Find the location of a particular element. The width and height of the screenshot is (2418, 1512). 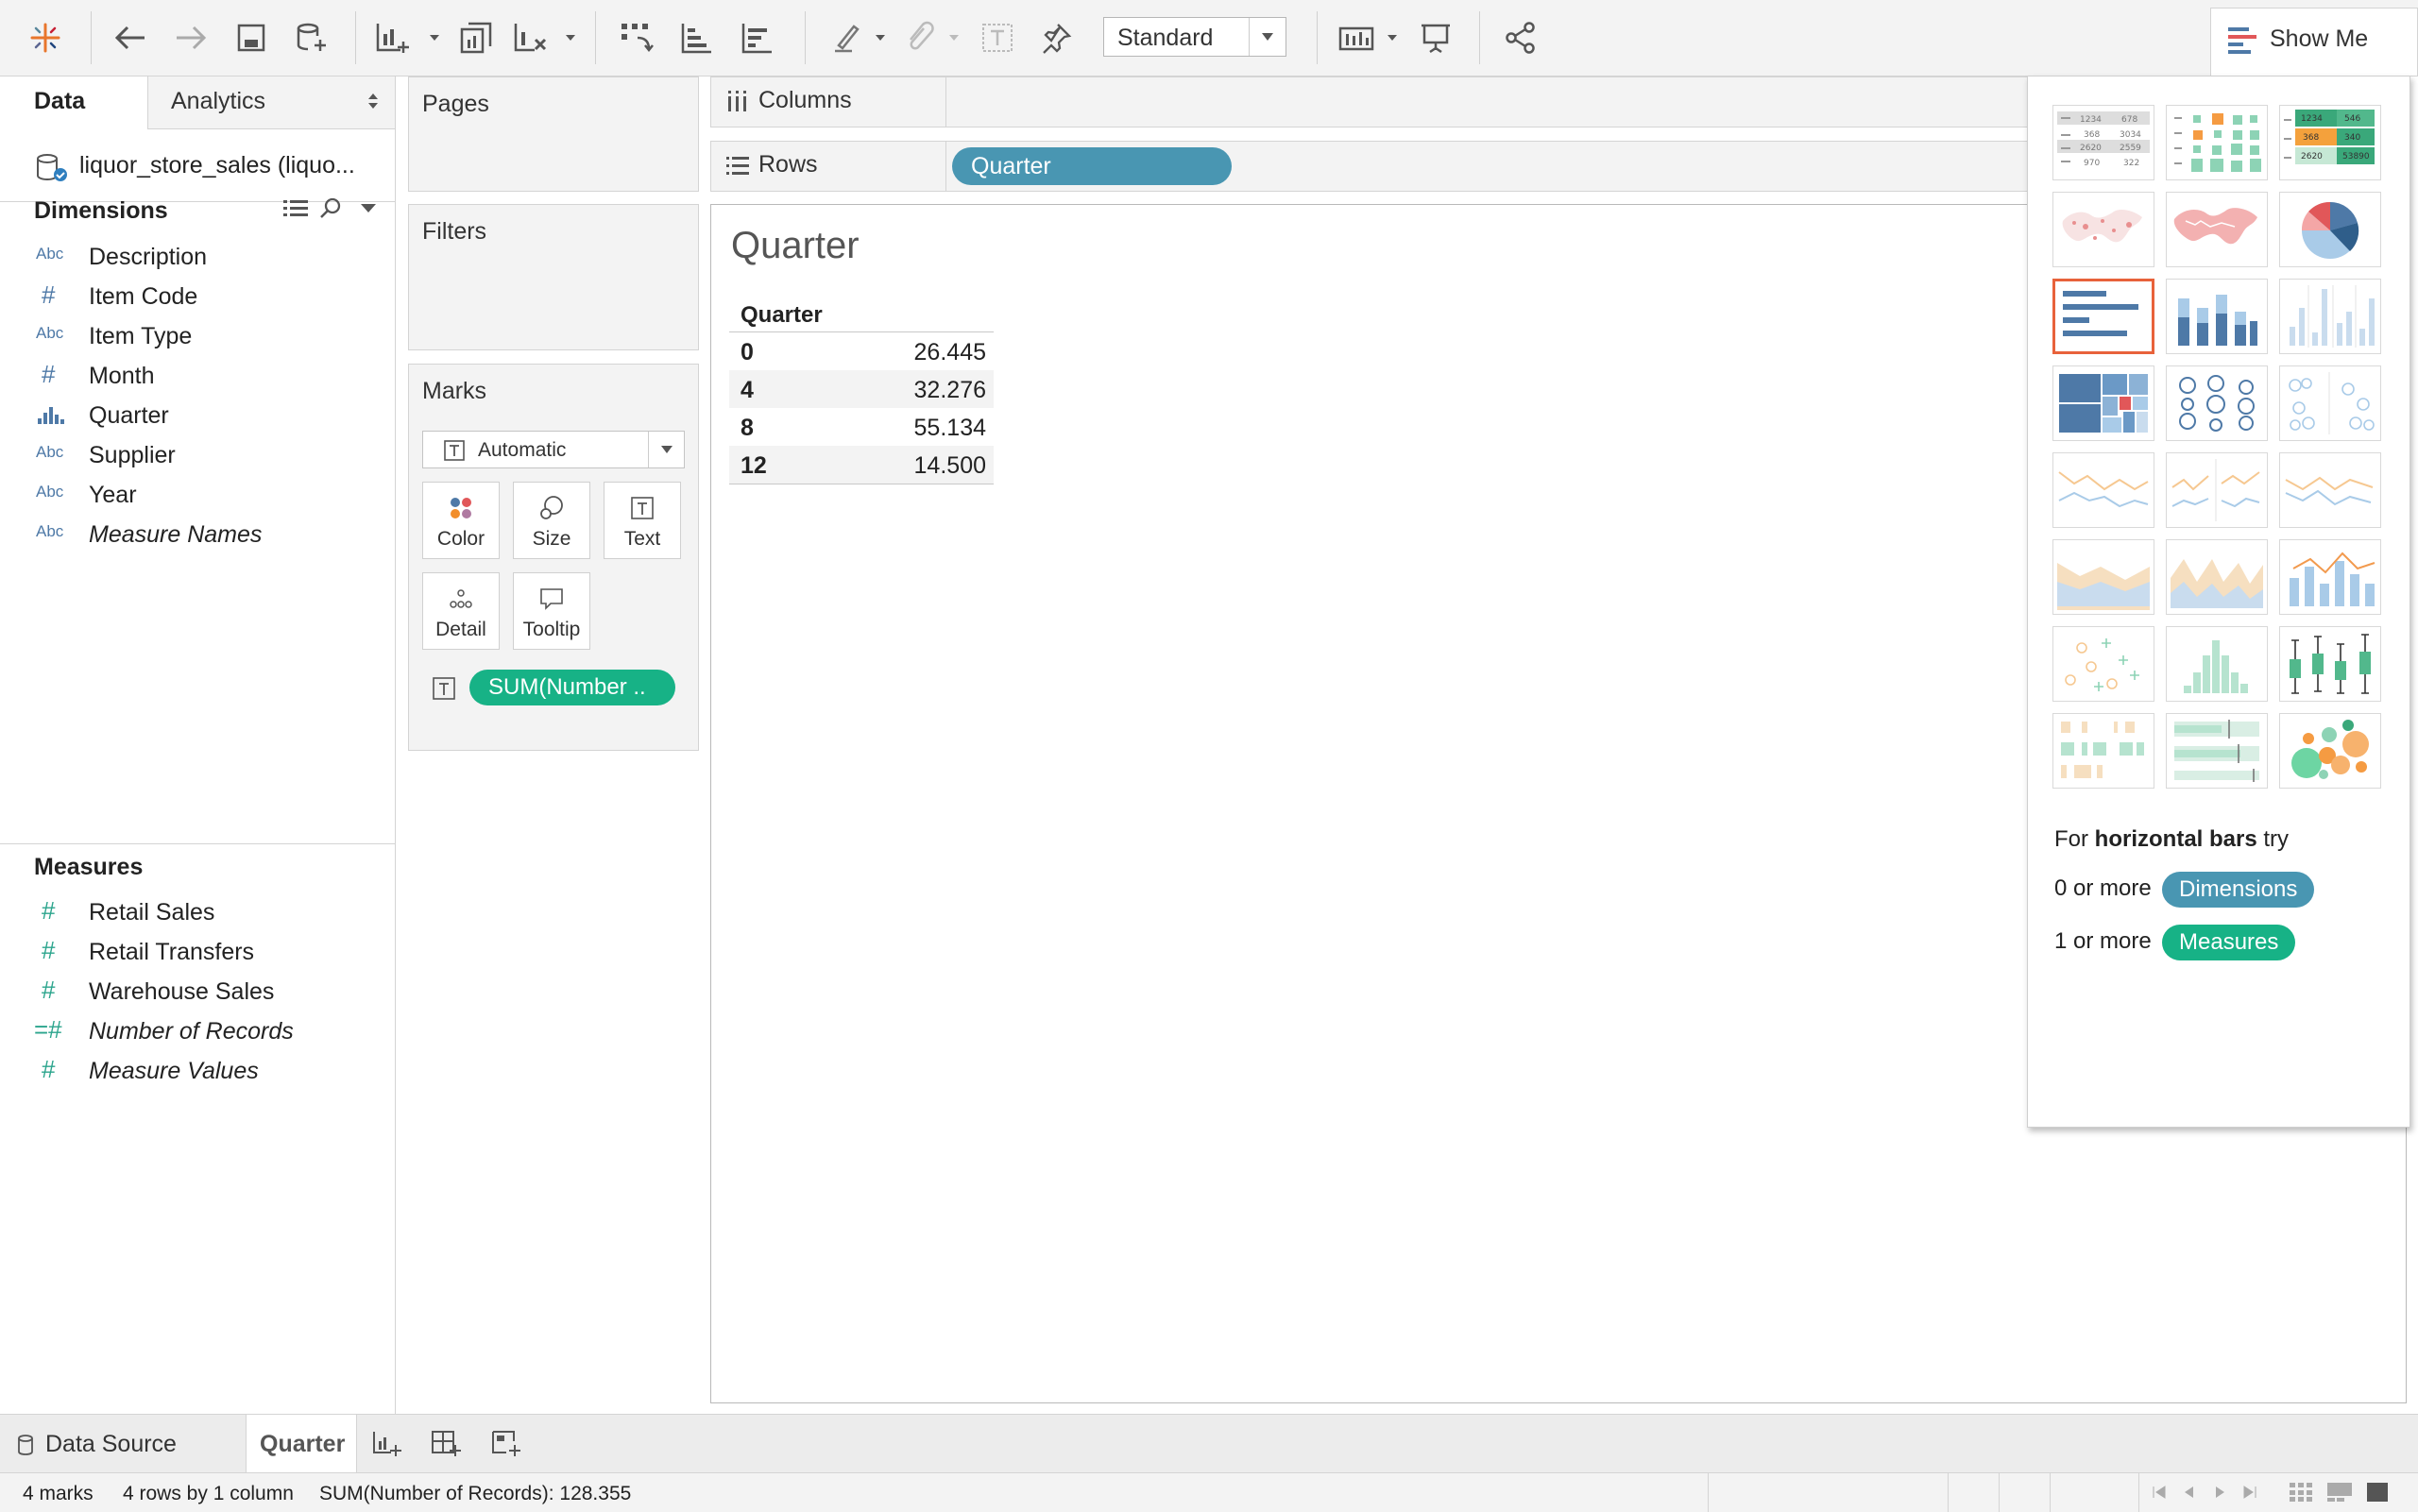

new-worksheet-tab-icon is located at coordinates (387, 1444).